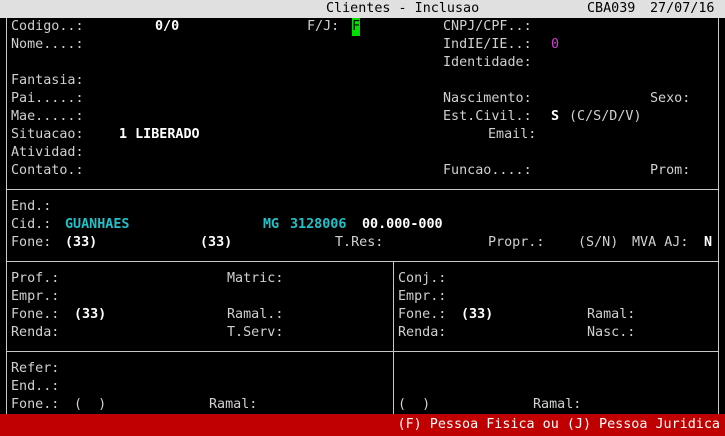  What do you see at coordinates (422, 332) in the screenshot?
I see `spouse-renda-label: Renda:` at bounding box center [422, 332].